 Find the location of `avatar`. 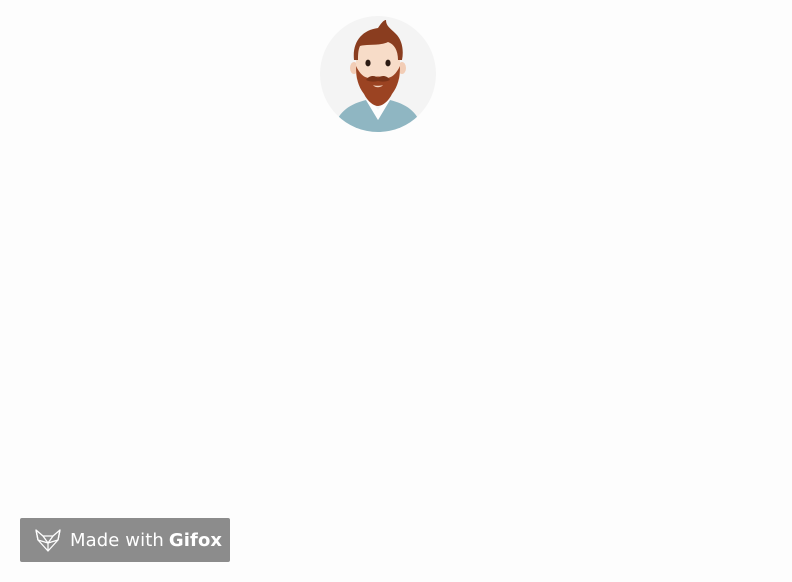

avatar is located at coordinates (378, 74).